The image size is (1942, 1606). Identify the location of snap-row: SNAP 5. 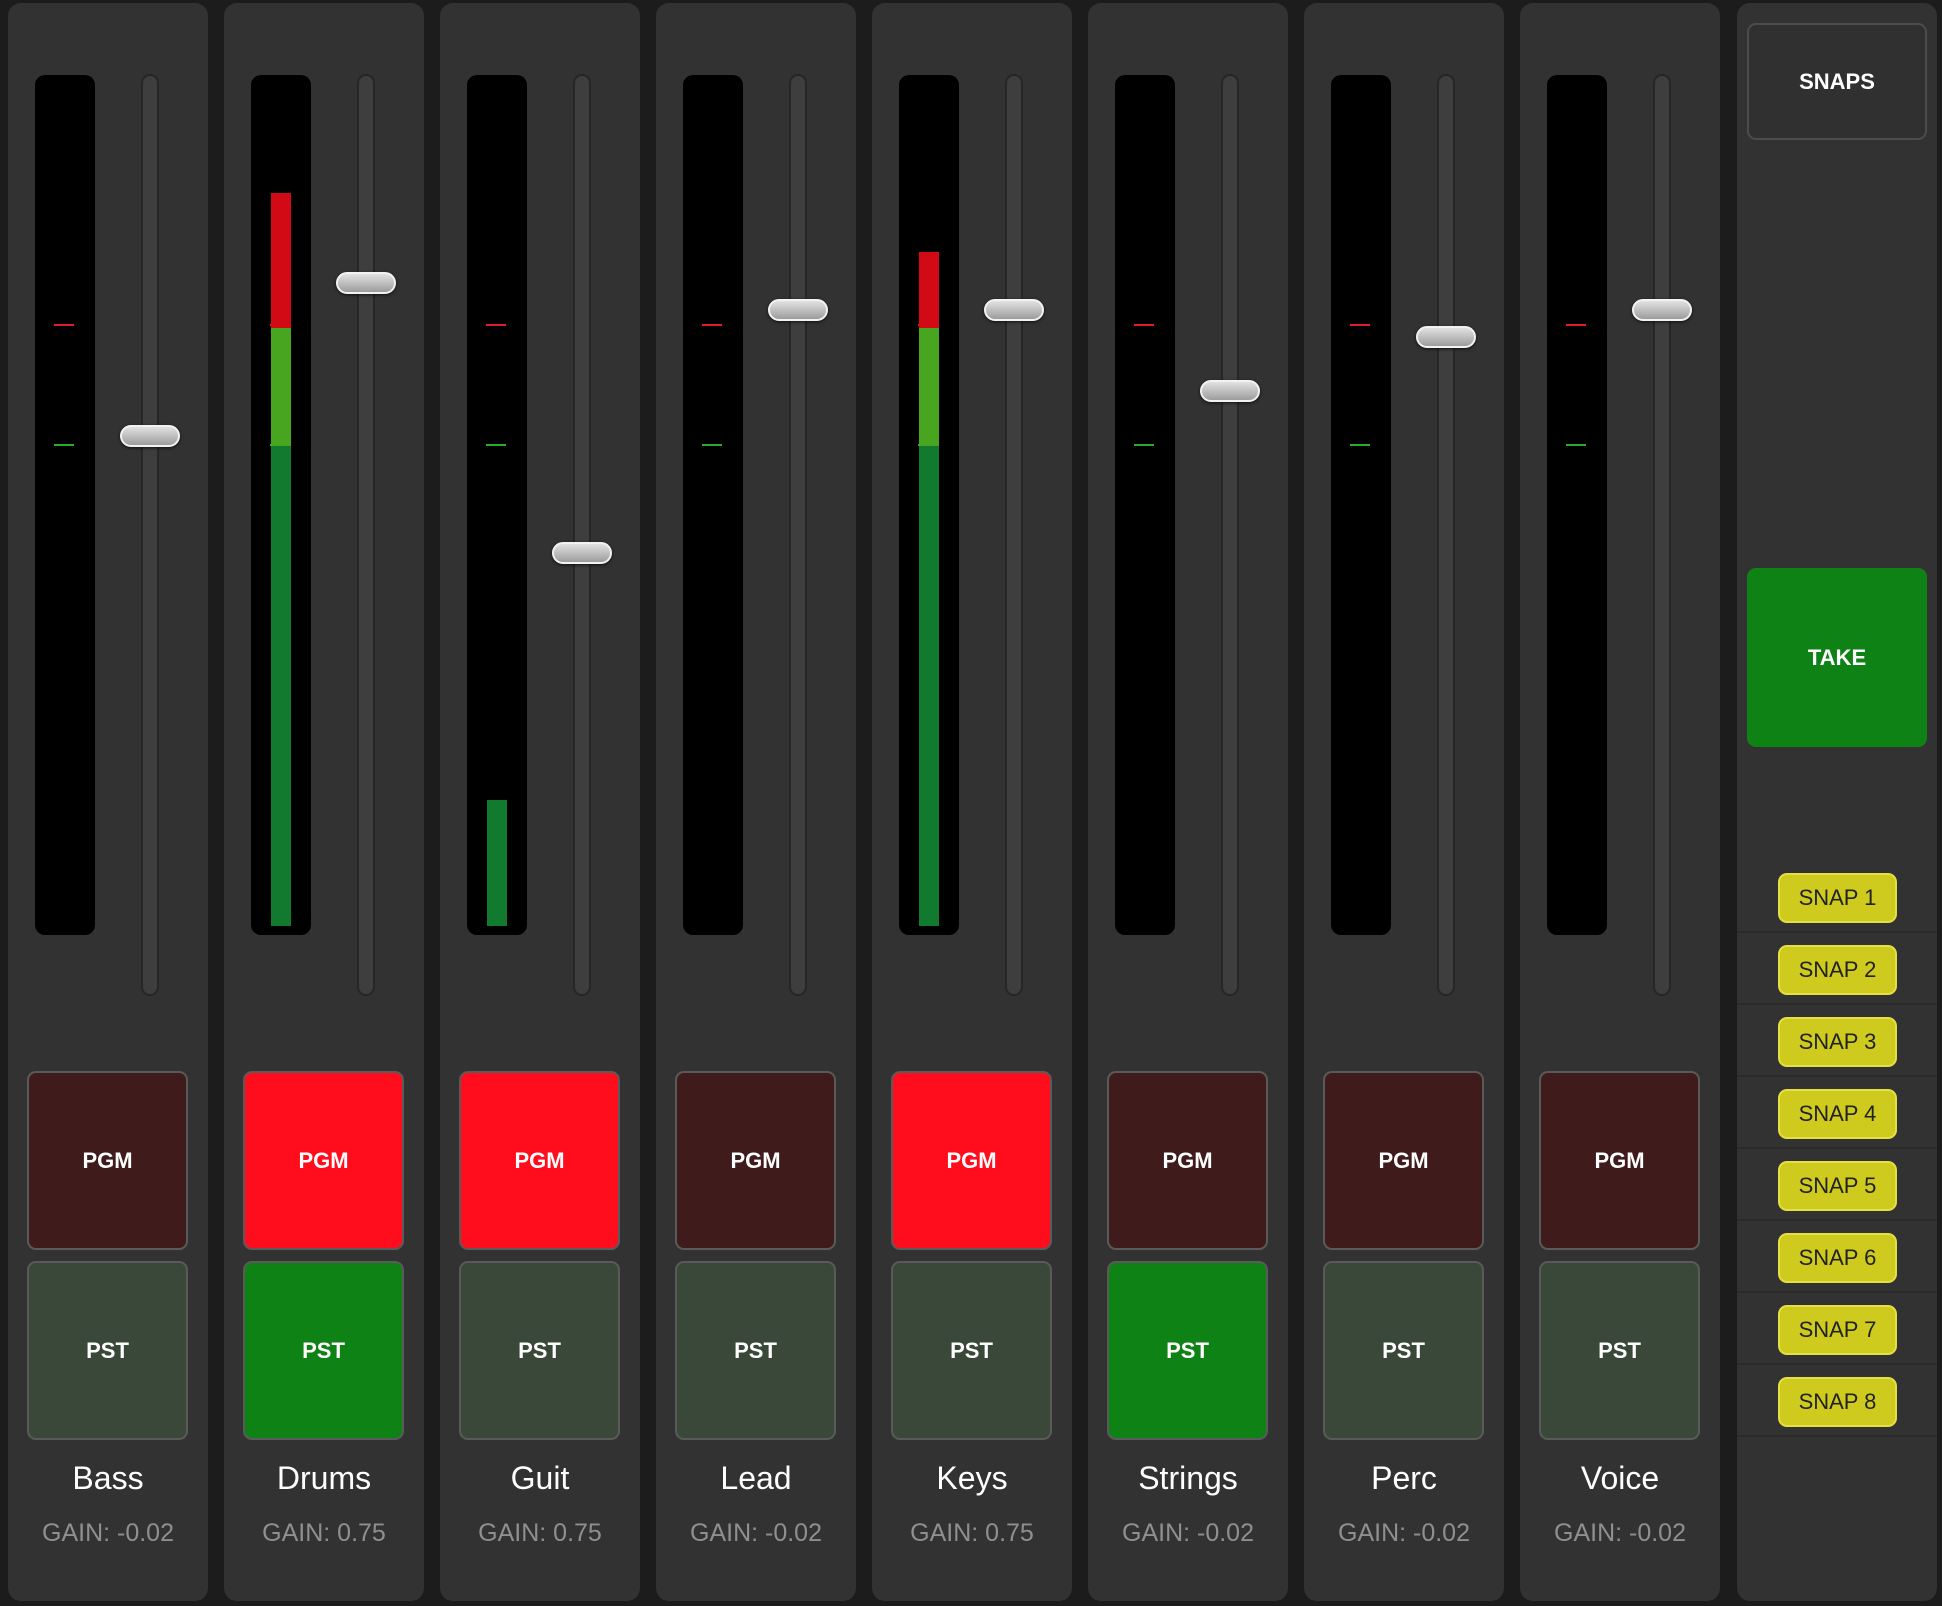
(1837, 1185).